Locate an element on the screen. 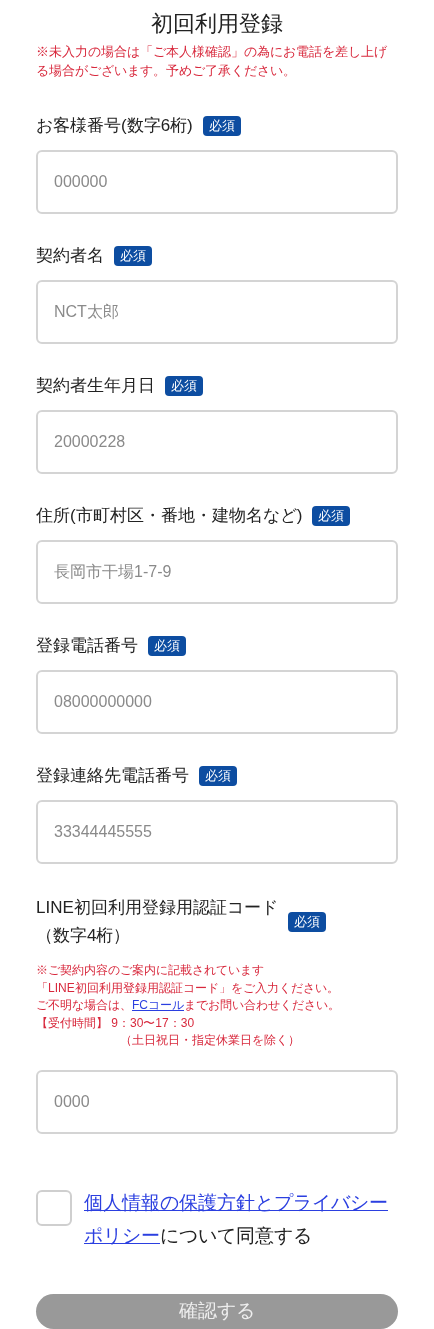  field-label: （数字4桁） is located at coordinates (84, 936).